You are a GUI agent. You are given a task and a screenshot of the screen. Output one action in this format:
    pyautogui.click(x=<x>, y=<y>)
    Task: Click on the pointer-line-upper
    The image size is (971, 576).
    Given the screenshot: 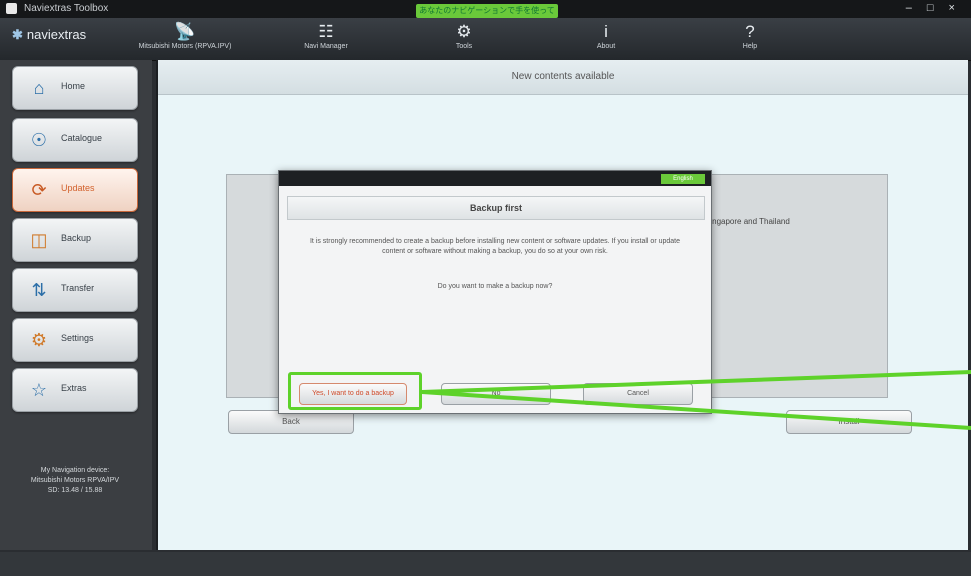 What is the action you would take?
    pyautogui.click(x=696, y=382)
    